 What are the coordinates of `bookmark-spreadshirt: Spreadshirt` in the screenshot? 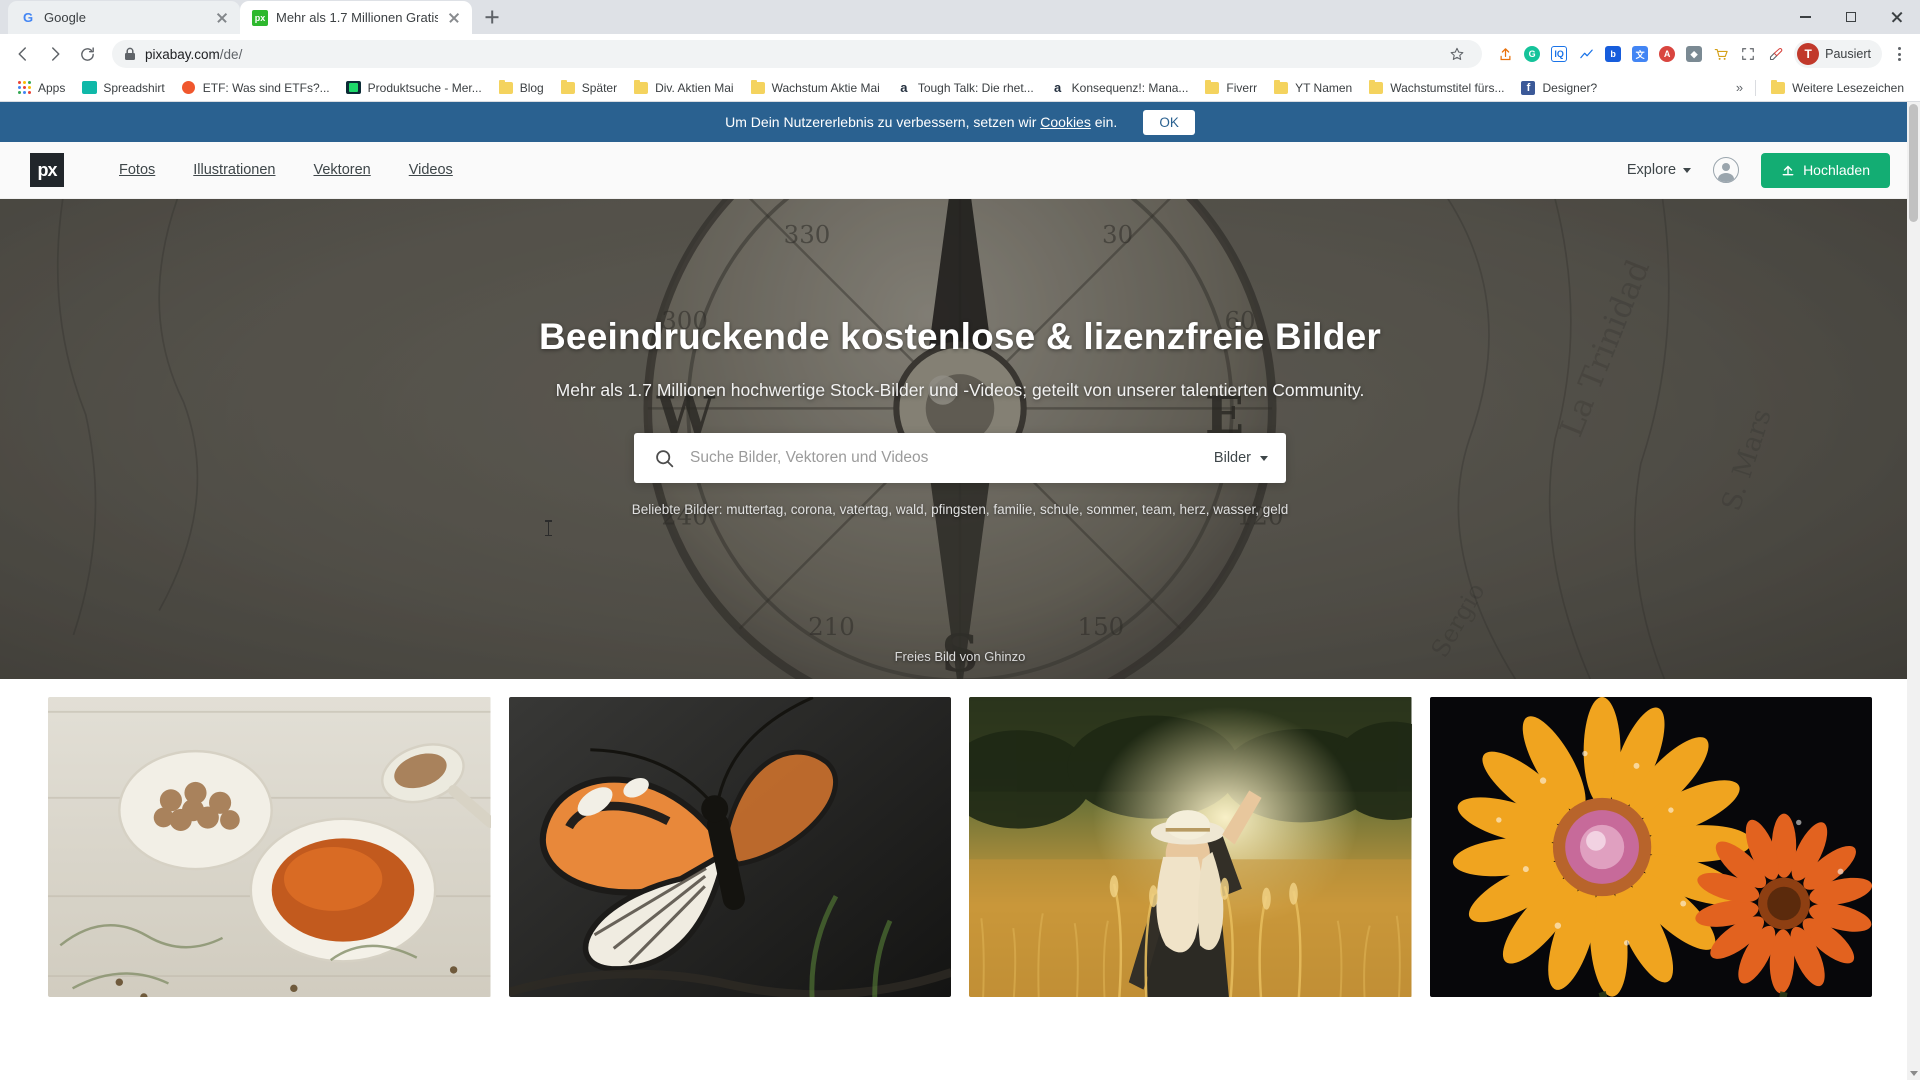 It's located at (122, 88).